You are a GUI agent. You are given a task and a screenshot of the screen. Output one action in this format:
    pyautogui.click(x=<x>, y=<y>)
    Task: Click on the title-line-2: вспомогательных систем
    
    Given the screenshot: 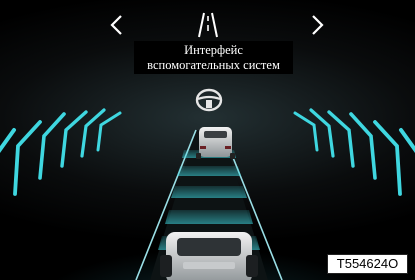 What is the action you would take?
    pyautogui.click(x=213, y=65)
    